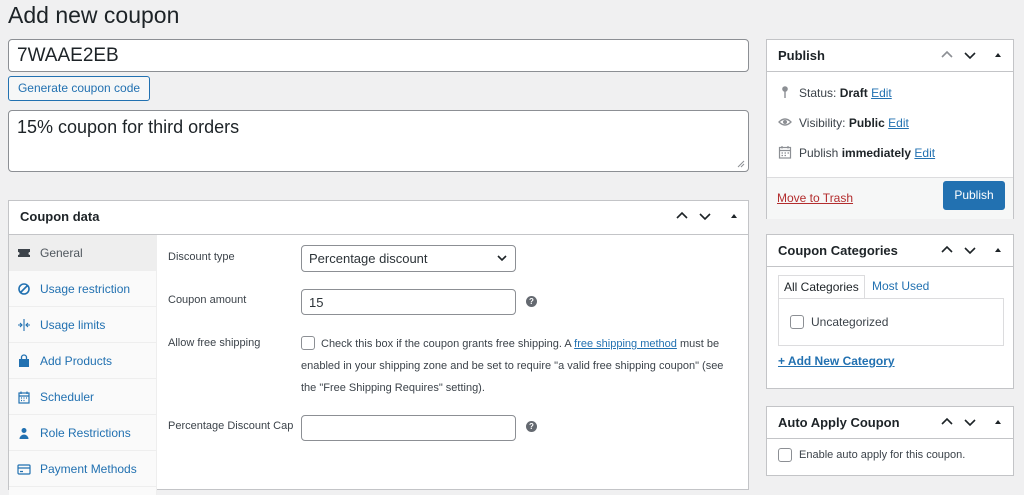  I want to click on tab-usage-limits: Usage limits, so click(82, 325).